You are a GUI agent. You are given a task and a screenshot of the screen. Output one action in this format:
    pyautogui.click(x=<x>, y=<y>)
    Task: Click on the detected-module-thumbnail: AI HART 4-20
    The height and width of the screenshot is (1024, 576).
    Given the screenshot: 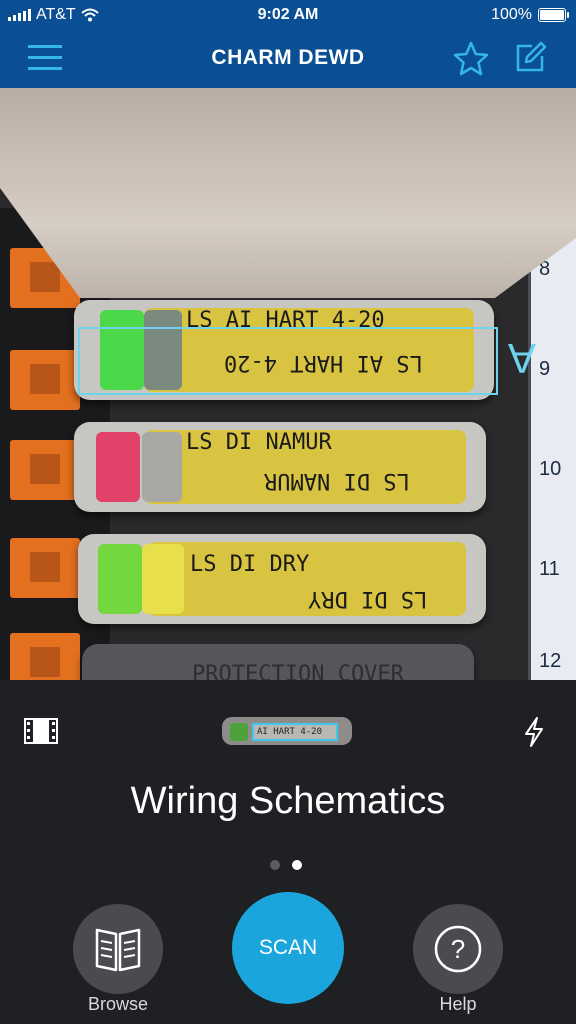 What is the action you would take?
    pyautogui.click(x=288, y=731)
    